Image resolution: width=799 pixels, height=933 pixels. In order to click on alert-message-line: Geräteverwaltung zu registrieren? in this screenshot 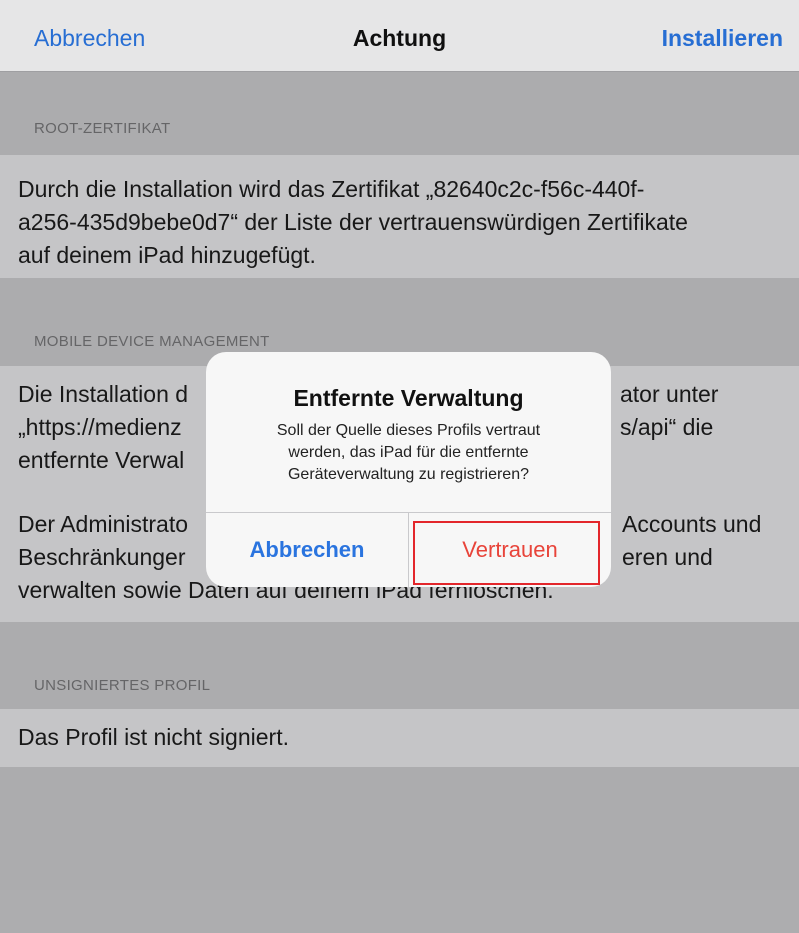, I will do `click(408, 474)`.